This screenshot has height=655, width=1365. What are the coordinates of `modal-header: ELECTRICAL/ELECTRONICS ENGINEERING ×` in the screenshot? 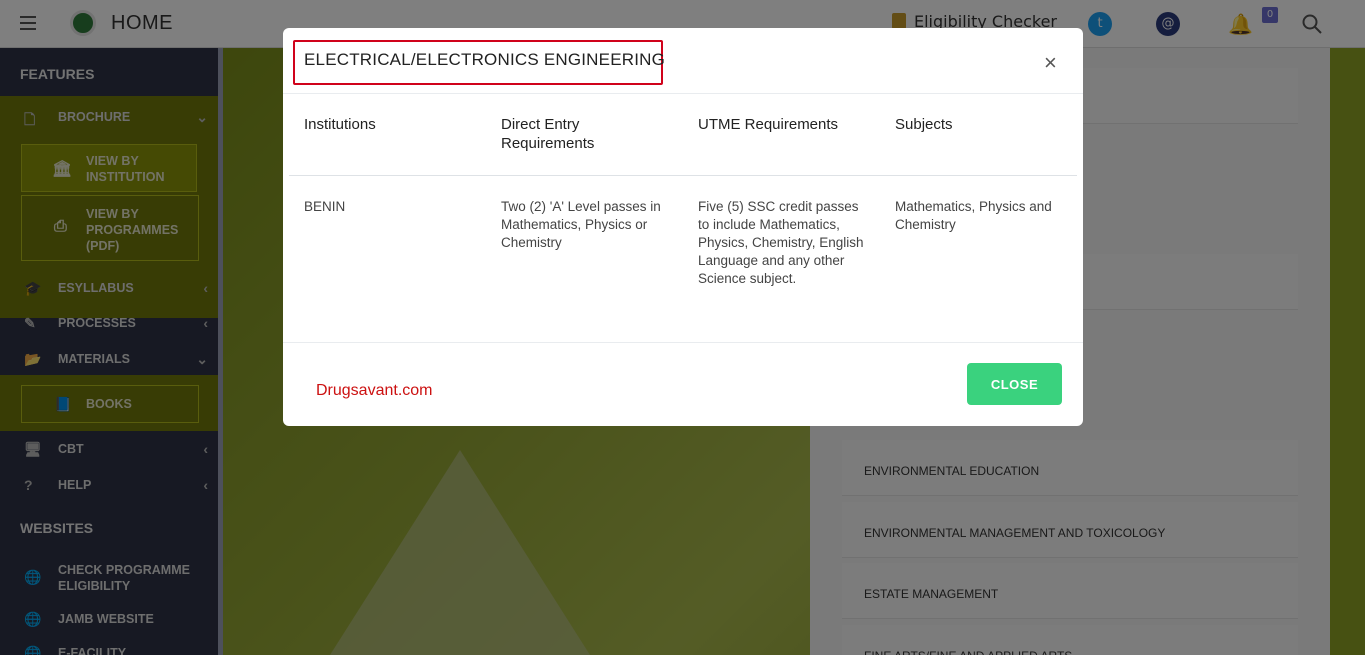 It's located at (683, 61).